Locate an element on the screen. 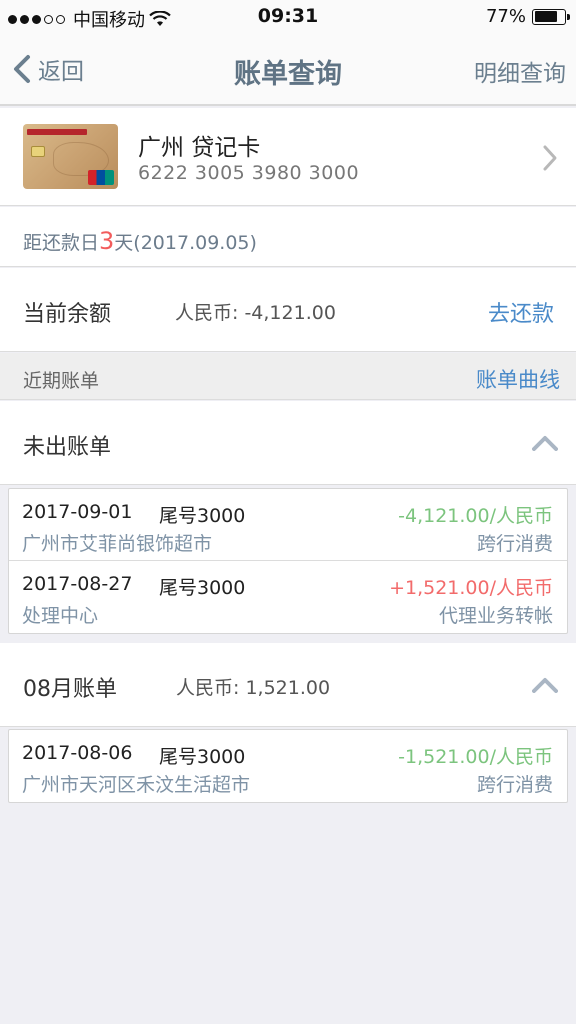 This screenshot has width=576, height=1024. recent-bills-title: 近期账单 is located at coordinates (61, 381).